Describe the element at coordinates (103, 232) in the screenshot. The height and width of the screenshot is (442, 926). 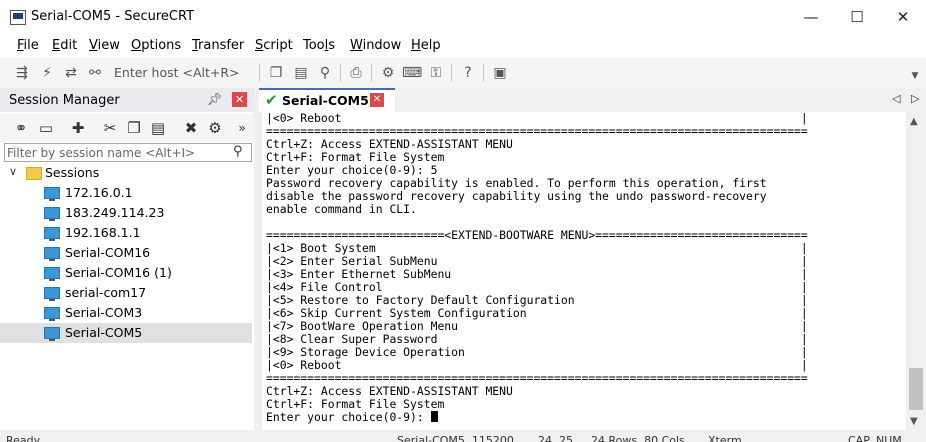
I see `session-label: 192.168.1.1` at that location.